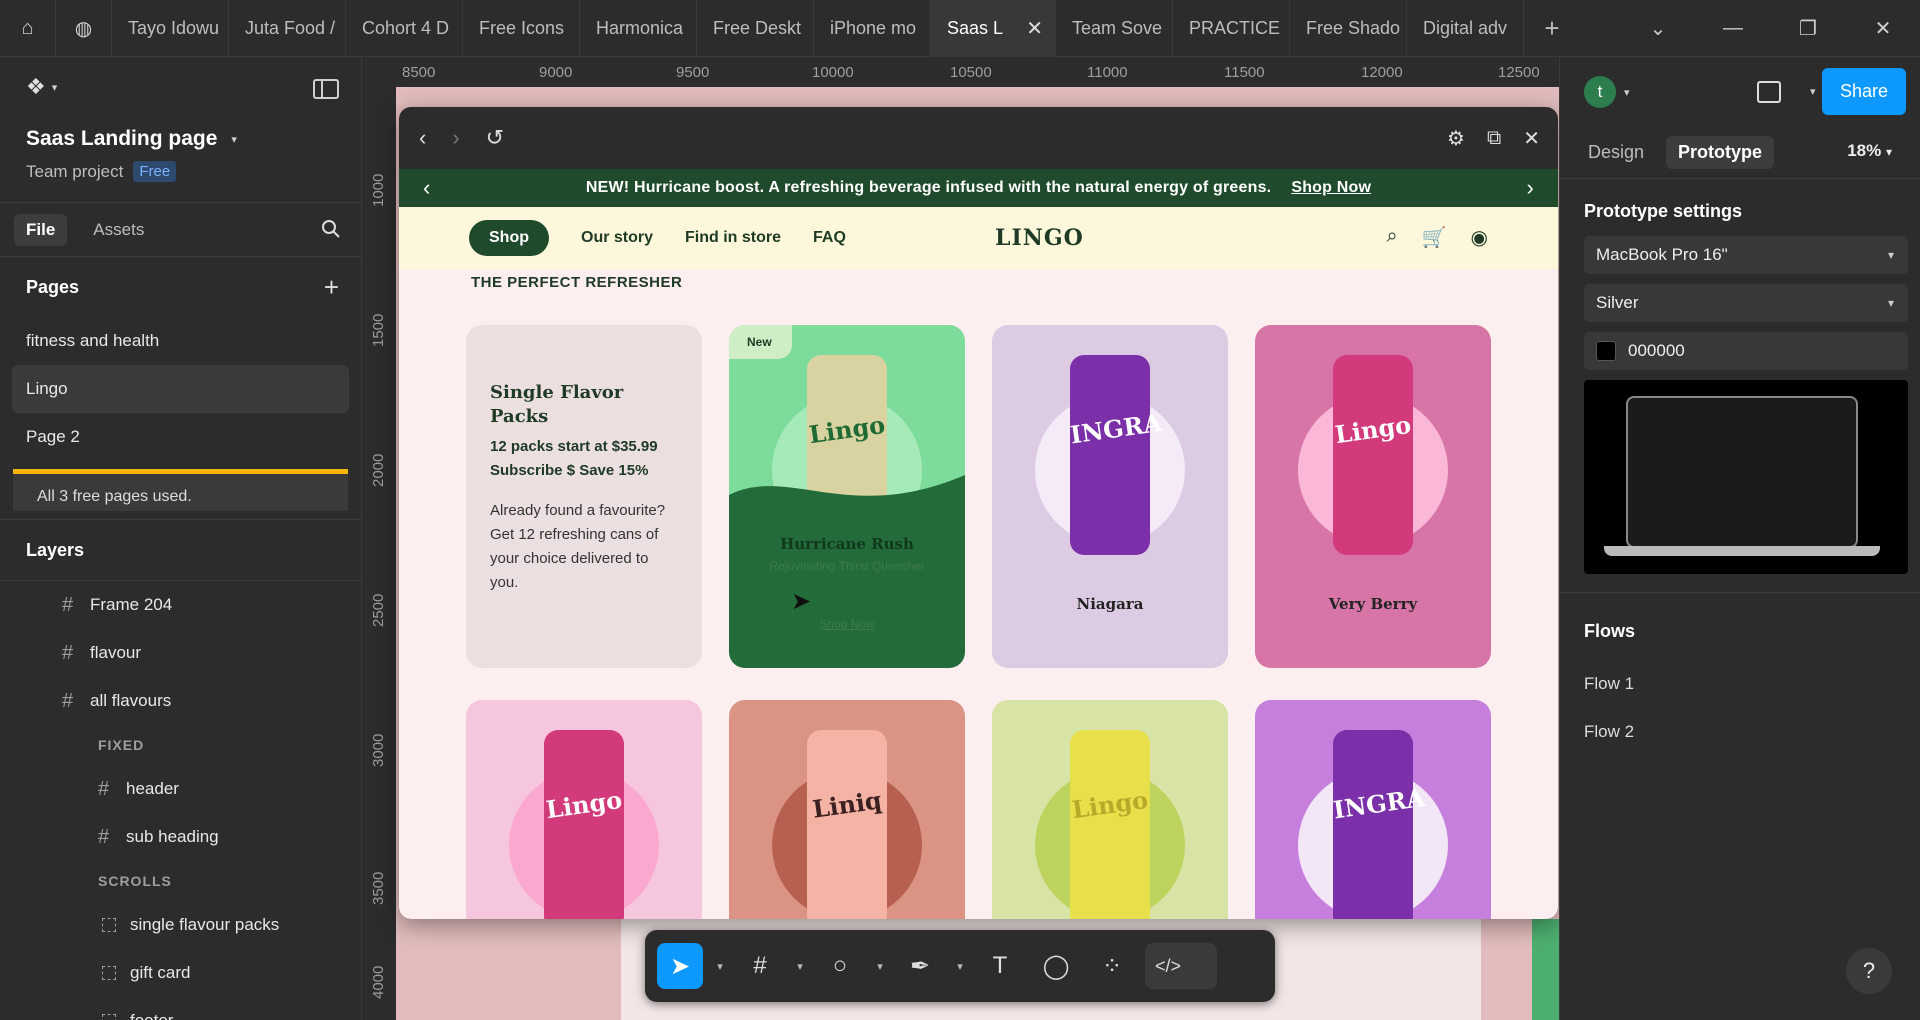  I want to click on help-button: ?, so click(1869, 971).